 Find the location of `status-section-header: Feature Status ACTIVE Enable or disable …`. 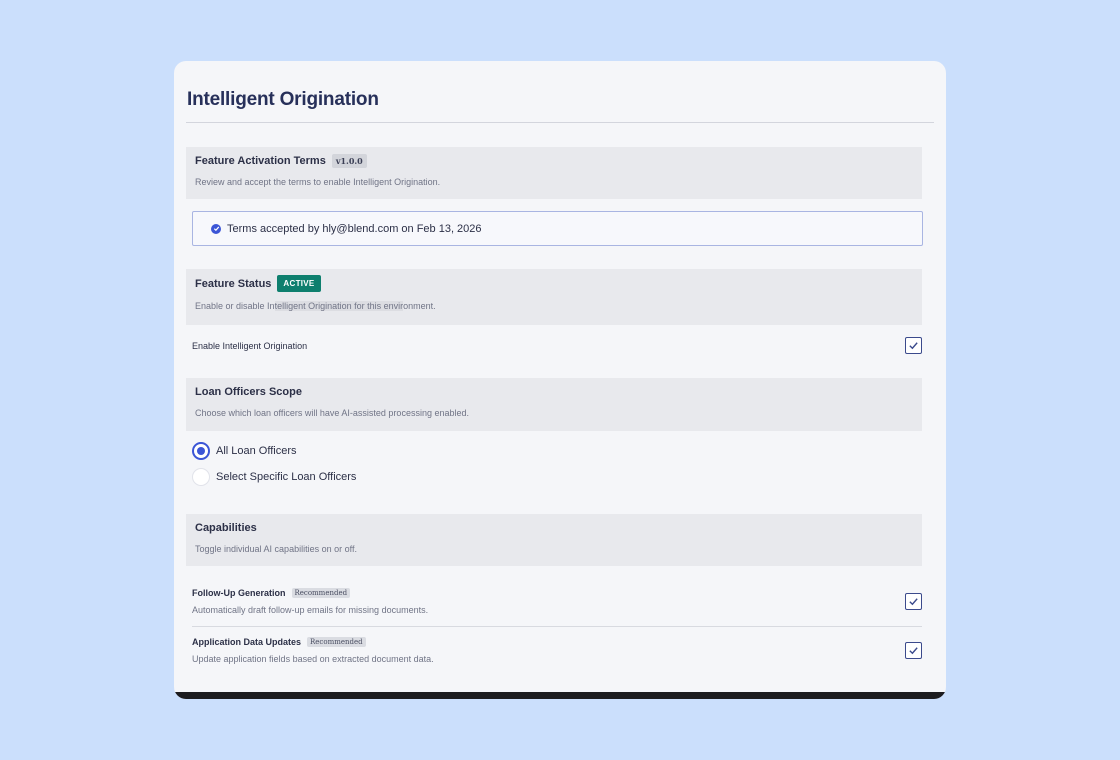

status-section-header: Feature Status ACTIVE Enable or disable … is located at coordinates (554, 297).